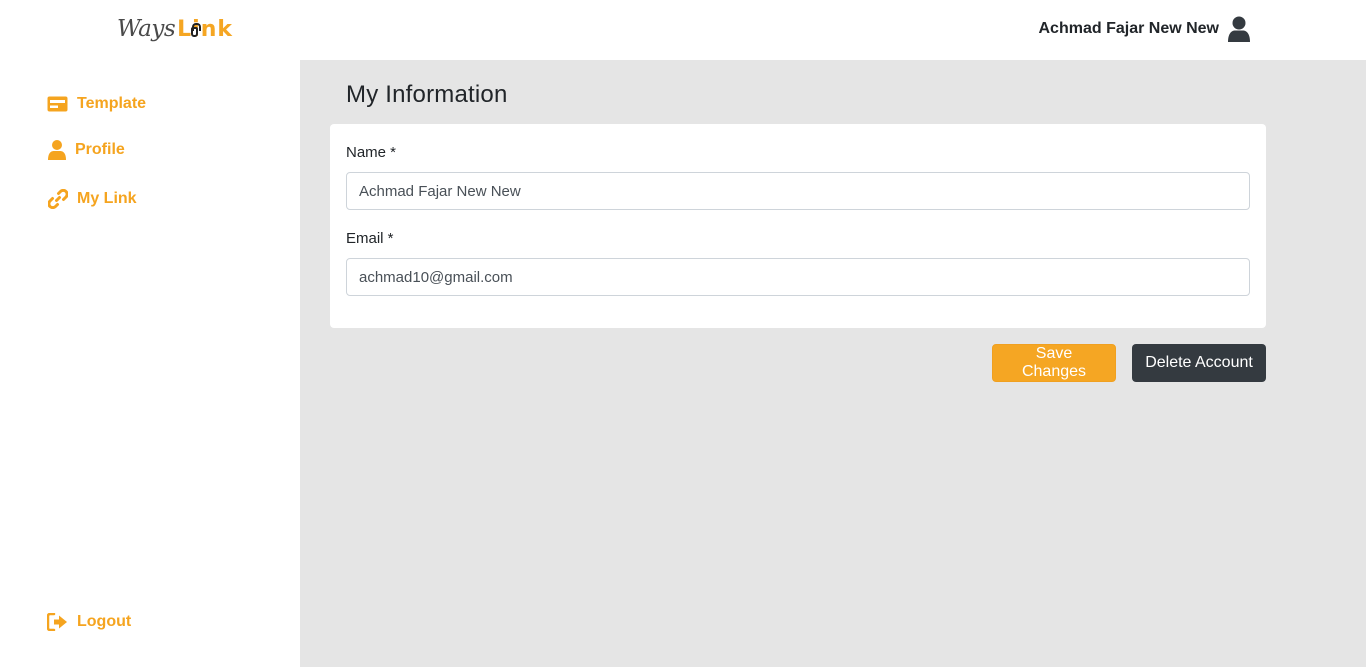 The height and width of the screenshot is (667, 1366). Describe the element at coordinates (1239, 29) in the screenshot. I see `user-avatar-icon` at that location.